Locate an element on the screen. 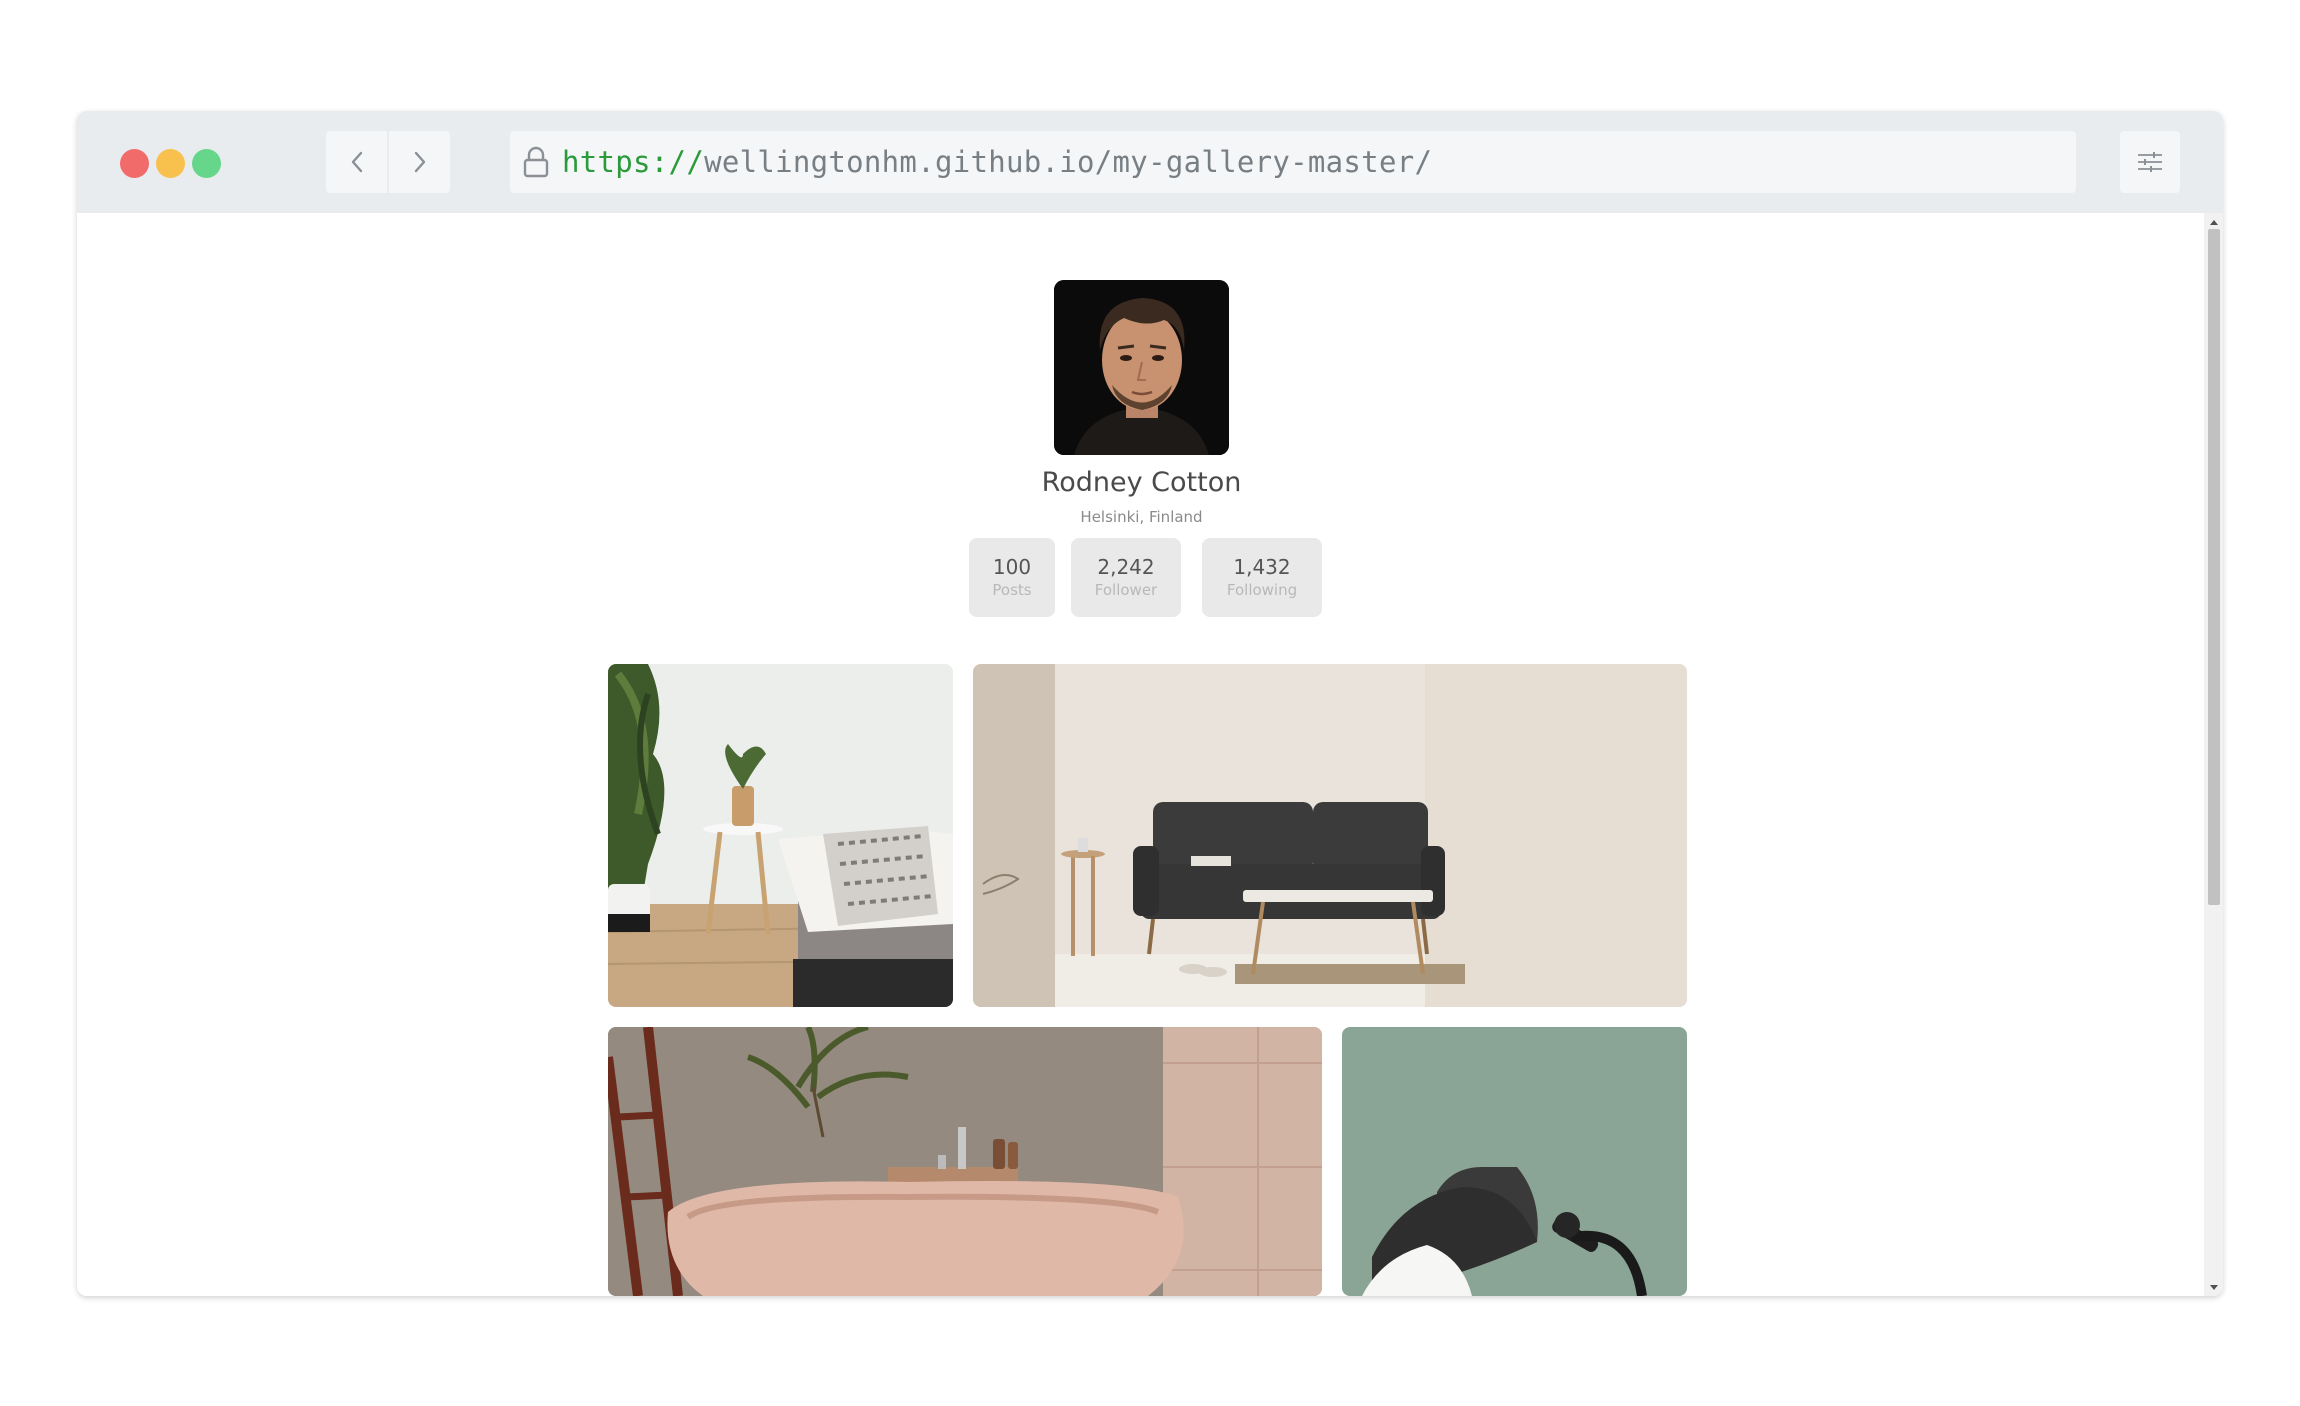 The image size is (2300, 1406). stat-posts: 100 Posts is located at coordinates (1012, 577).